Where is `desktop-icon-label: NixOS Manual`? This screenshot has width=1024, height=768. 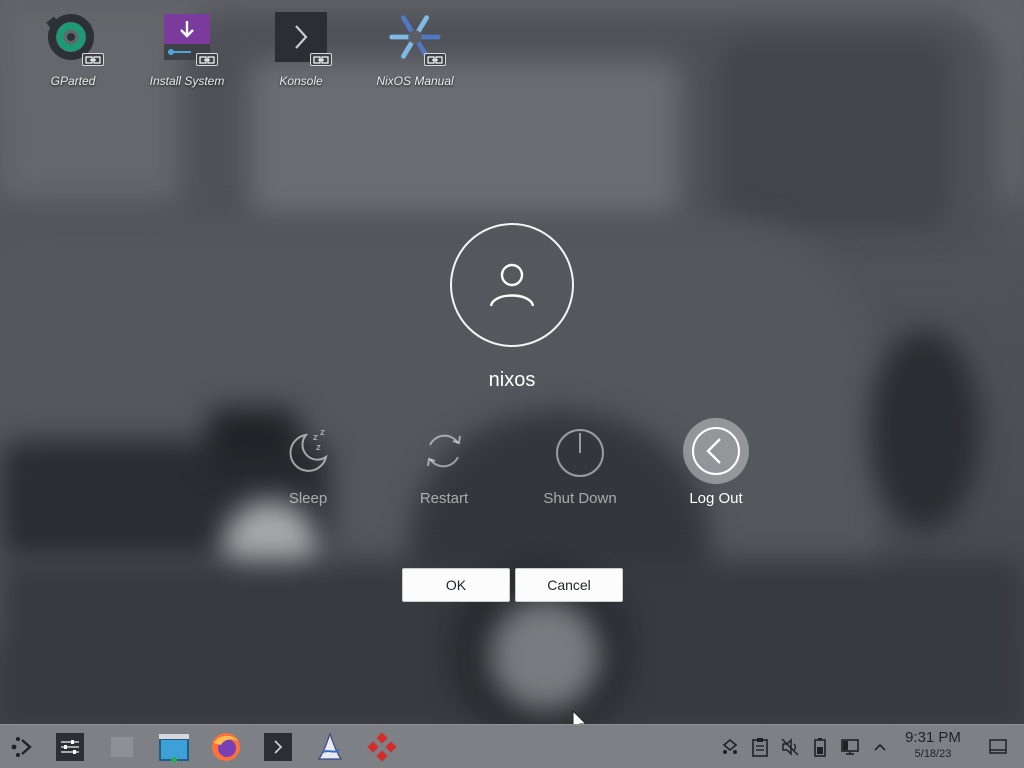
desktop-icon-label: NixOS Manual is located at coordinates (415, 81).